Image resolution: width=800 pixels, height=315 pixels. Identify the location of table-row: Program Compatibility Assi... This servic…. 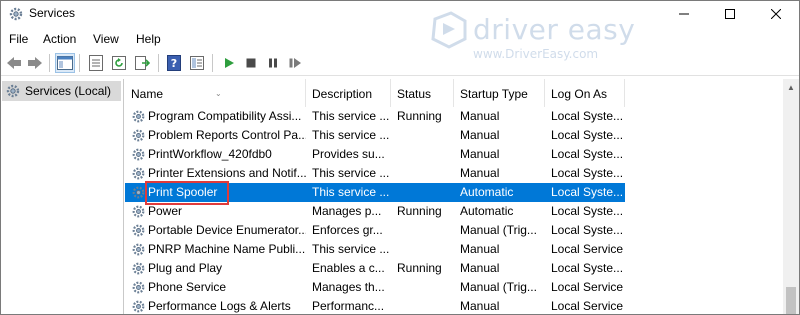
(375, 116).